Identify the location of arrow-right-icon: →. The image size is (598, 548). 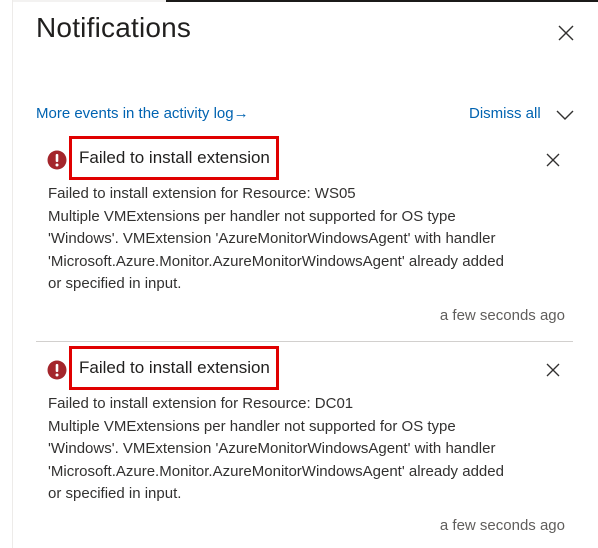
(241, 113).